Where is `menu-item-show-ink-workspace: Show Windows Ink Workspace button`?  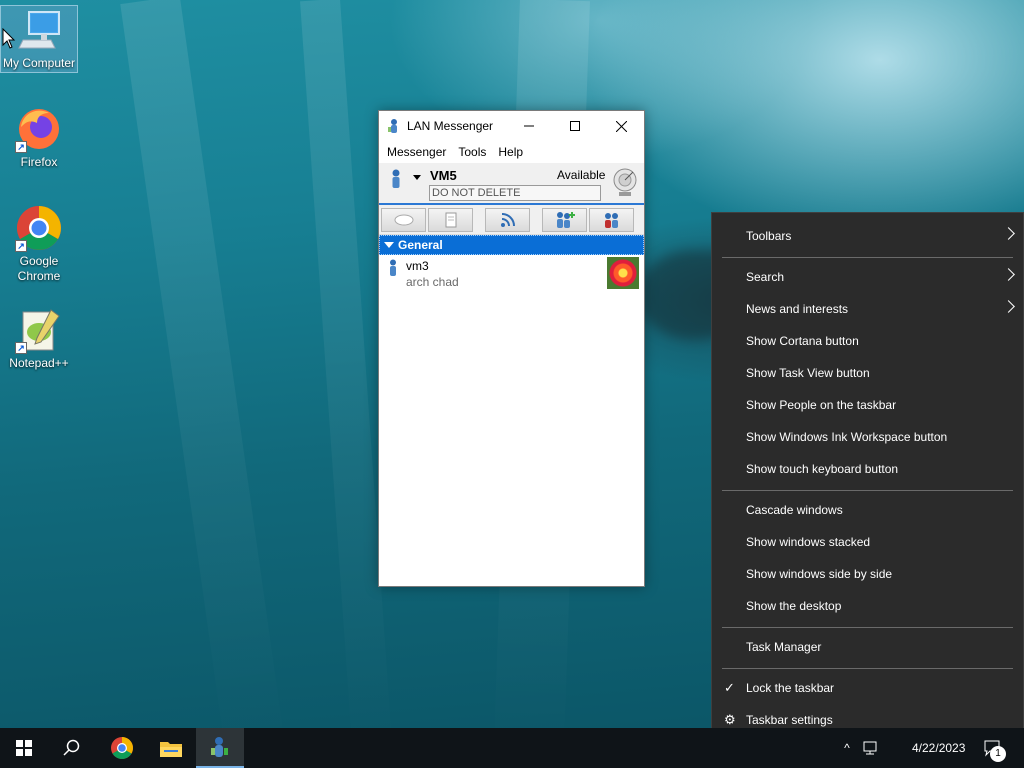
menu-item-show-ink-workspace: Show Windows Ink Workspace button is located at coordinates (867, 437).